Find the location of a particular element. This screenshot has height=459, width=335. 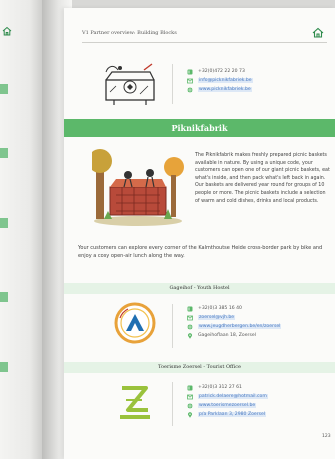

header-divider is located at coordinates (204, 42).